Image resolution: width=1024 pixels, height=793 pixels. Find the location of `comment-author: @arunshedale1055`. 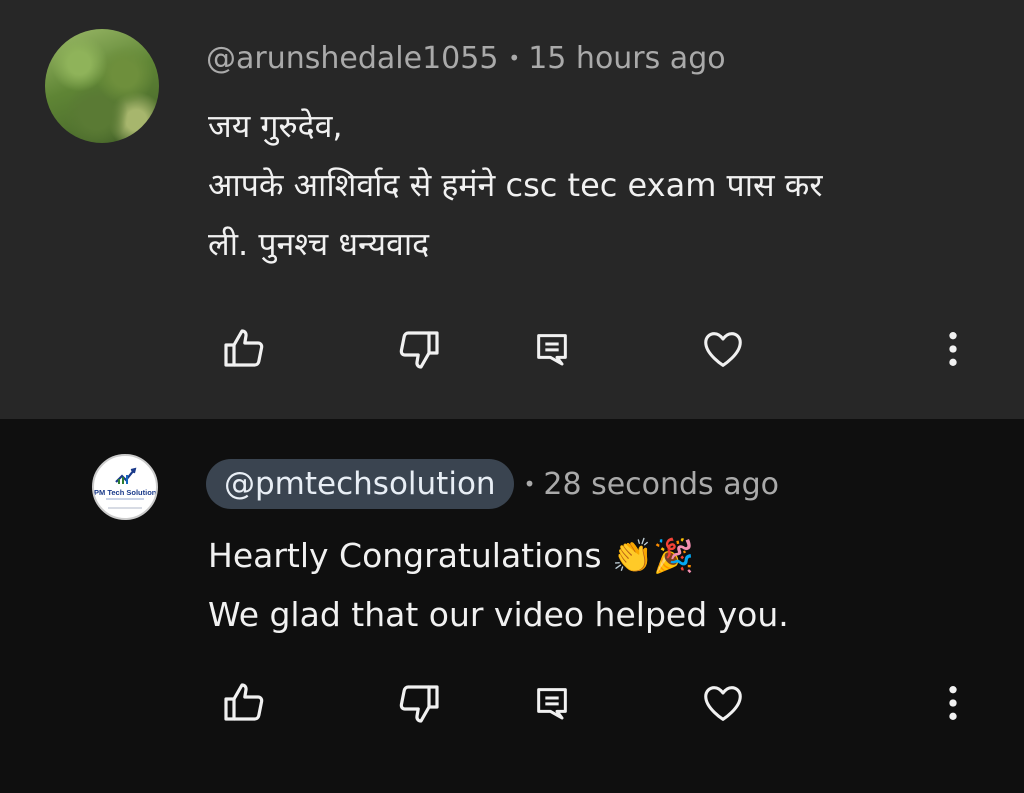

comment-author: @arunshedale1055 is located at coordinates (352, 58).